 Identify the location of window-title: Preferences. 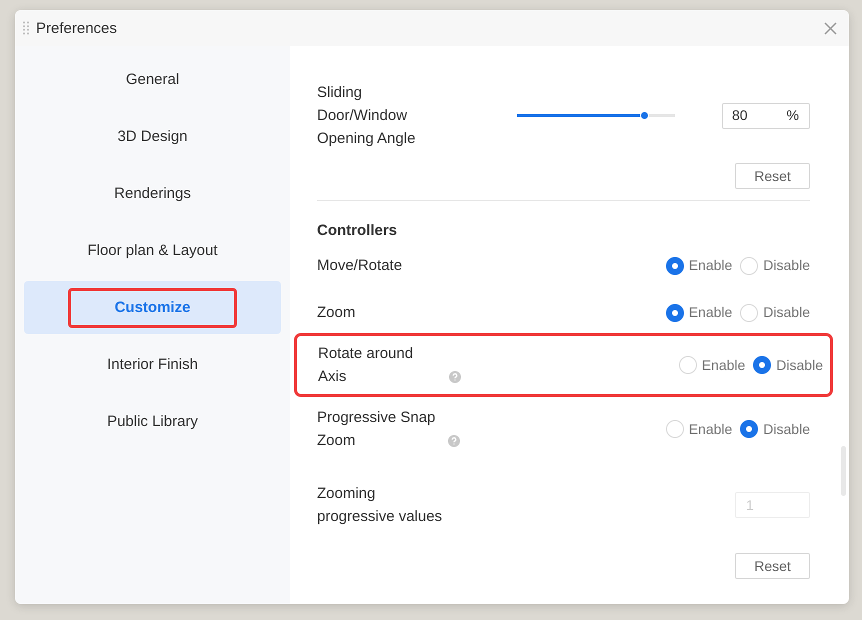
(77, 28).